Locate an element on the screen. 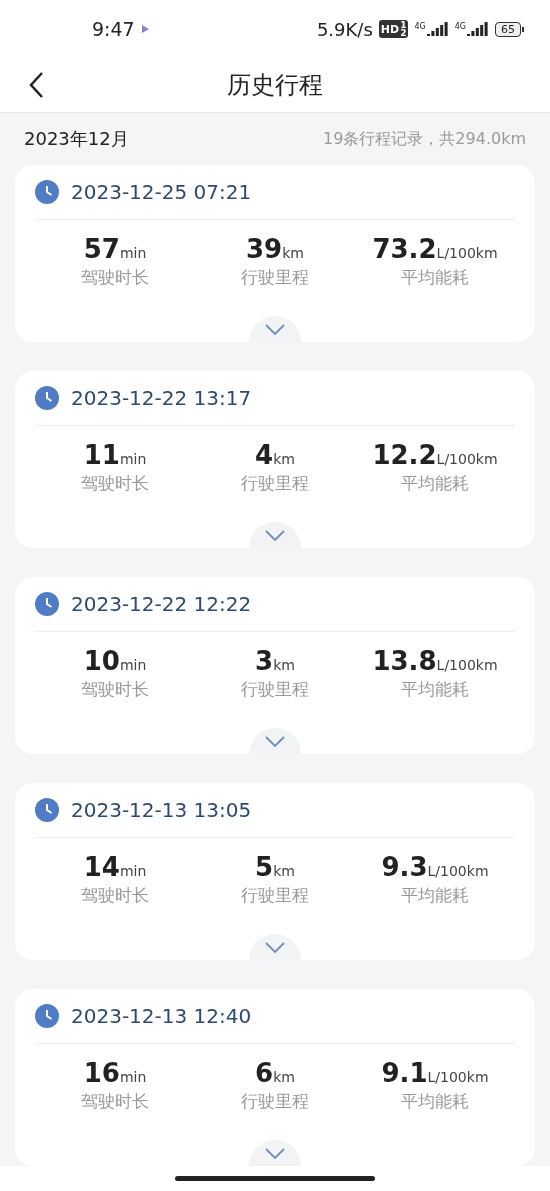 This screenshot has height=1191, width=550. trip-datetime: 2023-12-13 13:05 is located at coordinates (161, 810).